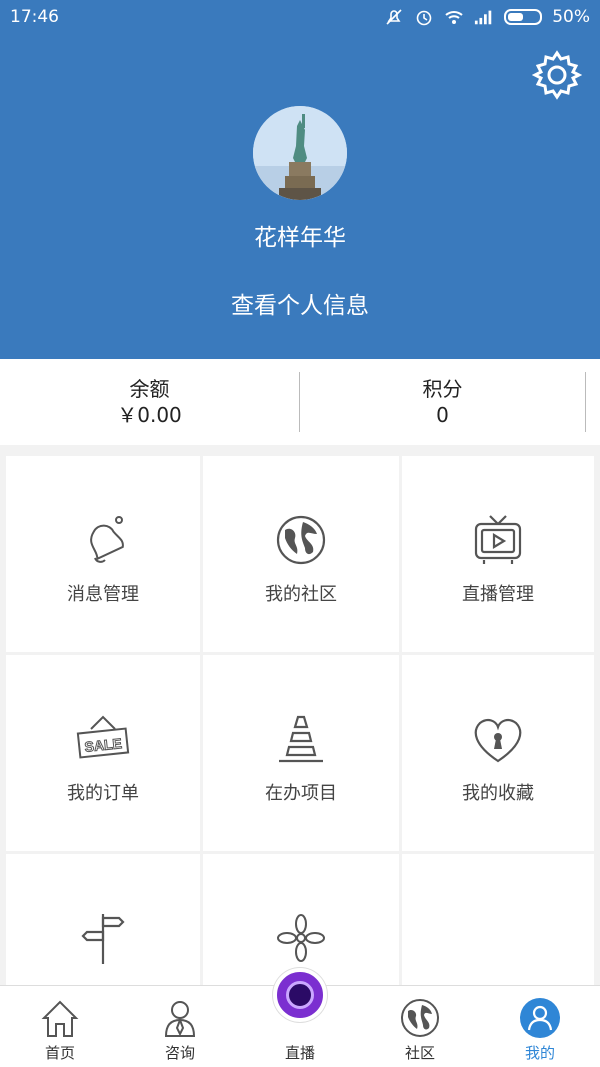  I want to click on signpost-icon, so click(103, 939).